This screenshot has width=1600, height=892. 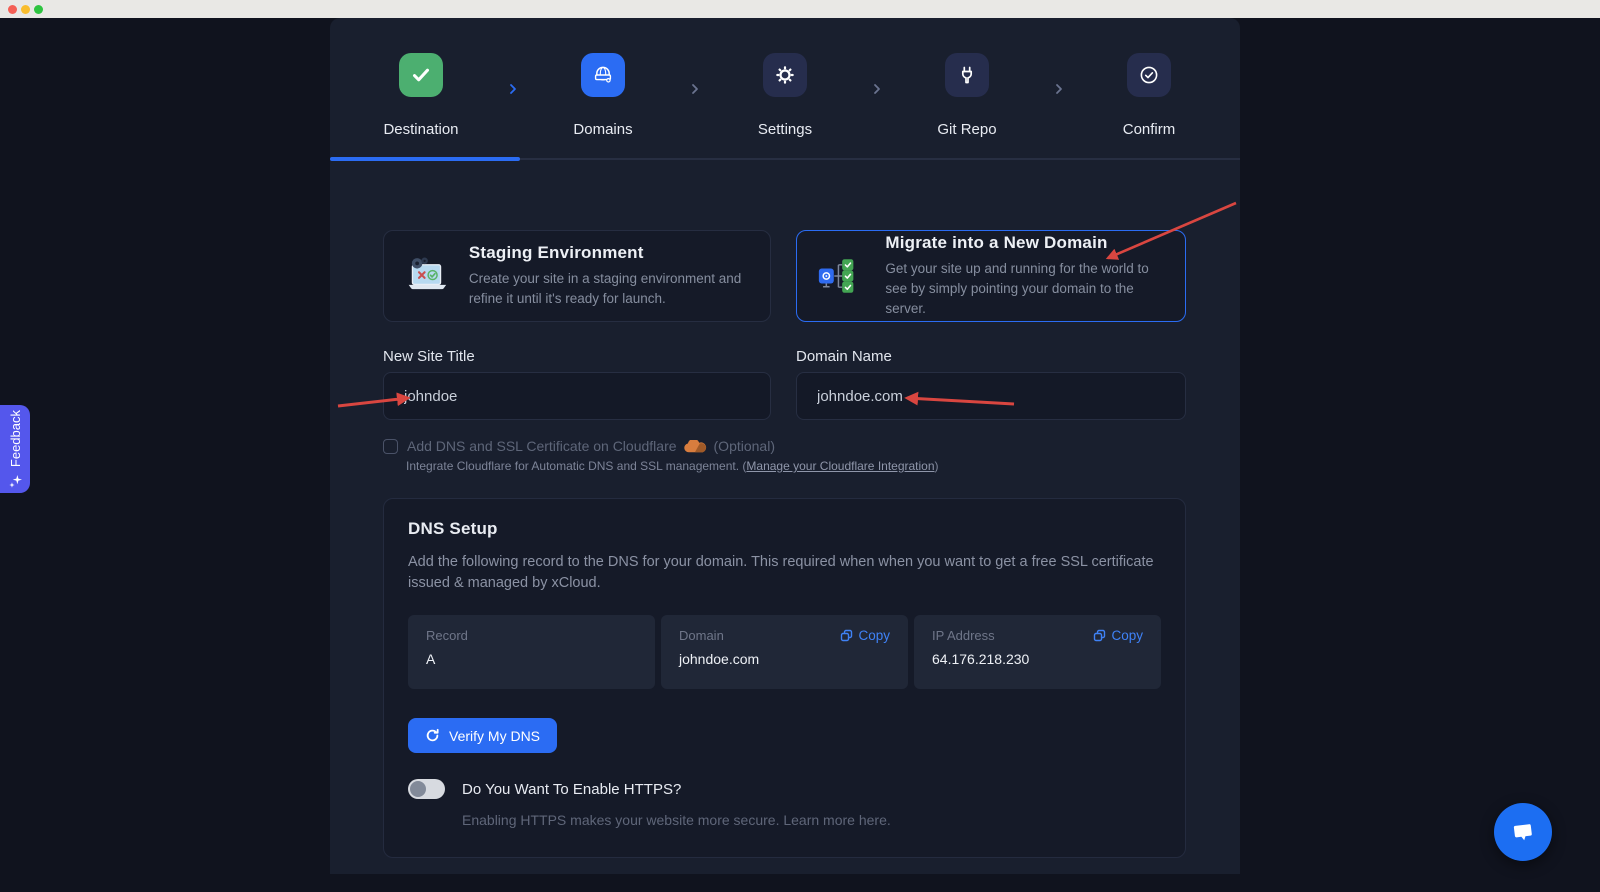 I want to click on https-toggle, so click(x=426, y=789).